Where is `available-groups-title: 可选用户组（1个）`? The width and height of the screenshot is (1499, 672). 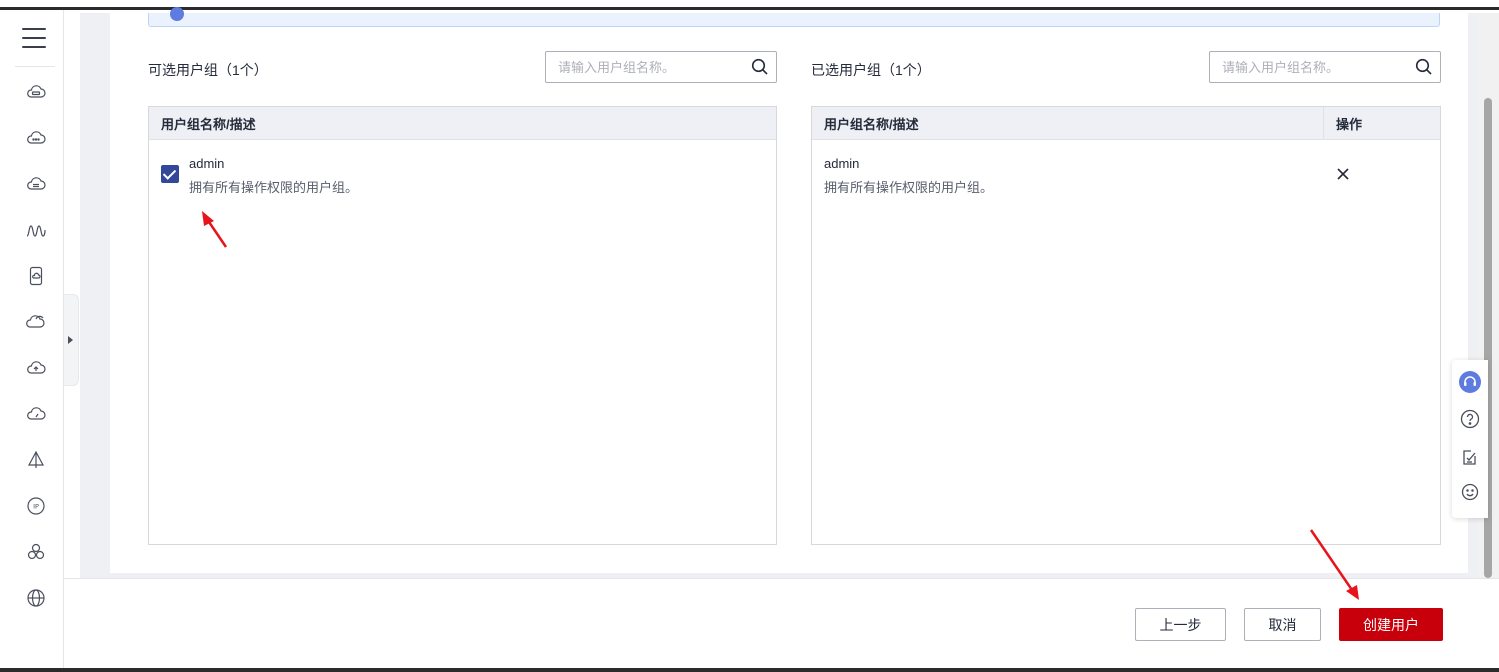 available-groups-title: 可选用户组（1个） is located at coordinates (208, 70).